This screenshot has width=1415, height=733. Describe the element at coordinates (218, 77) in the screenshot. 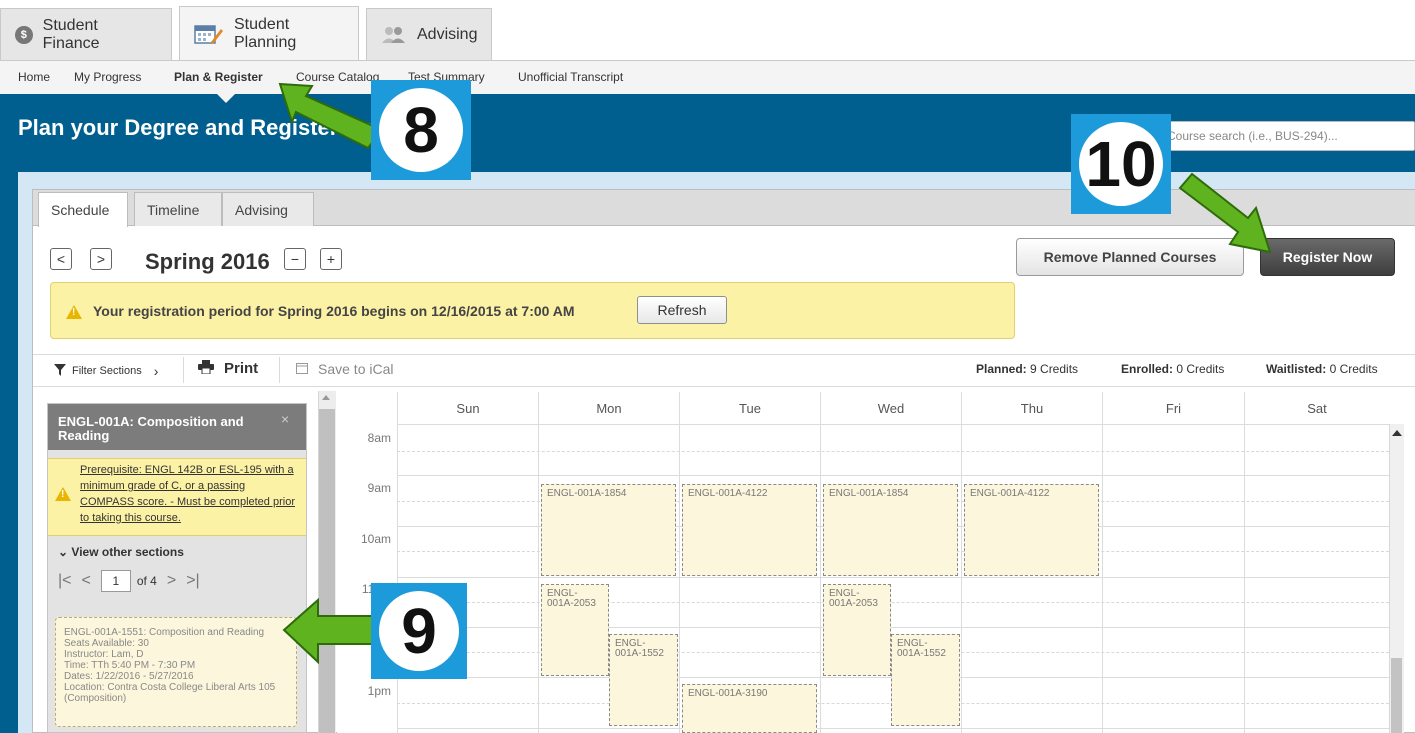

I see `nav-plan-register: Plan & Register` at that location.